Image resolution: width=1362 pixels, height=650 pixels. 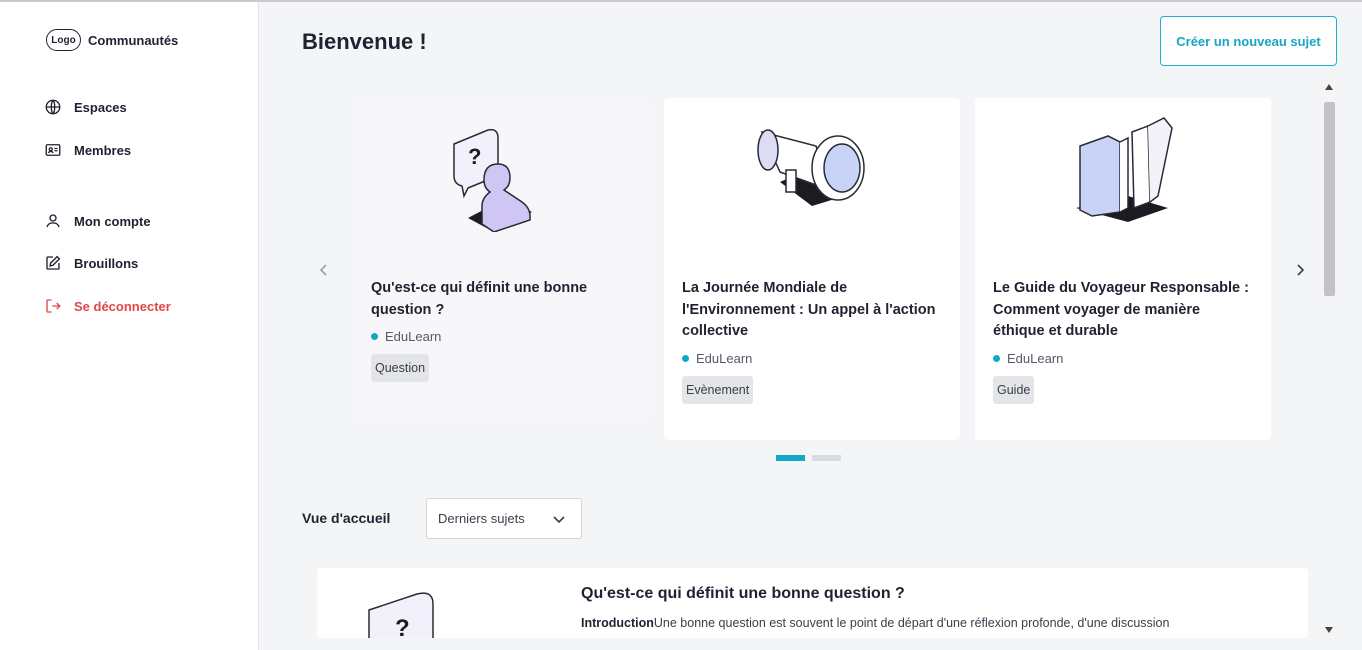 What do you see at coordinates (718, 390) in the screenshot?
I see `card-tag: Evènement` at bounding box center [718, 390].